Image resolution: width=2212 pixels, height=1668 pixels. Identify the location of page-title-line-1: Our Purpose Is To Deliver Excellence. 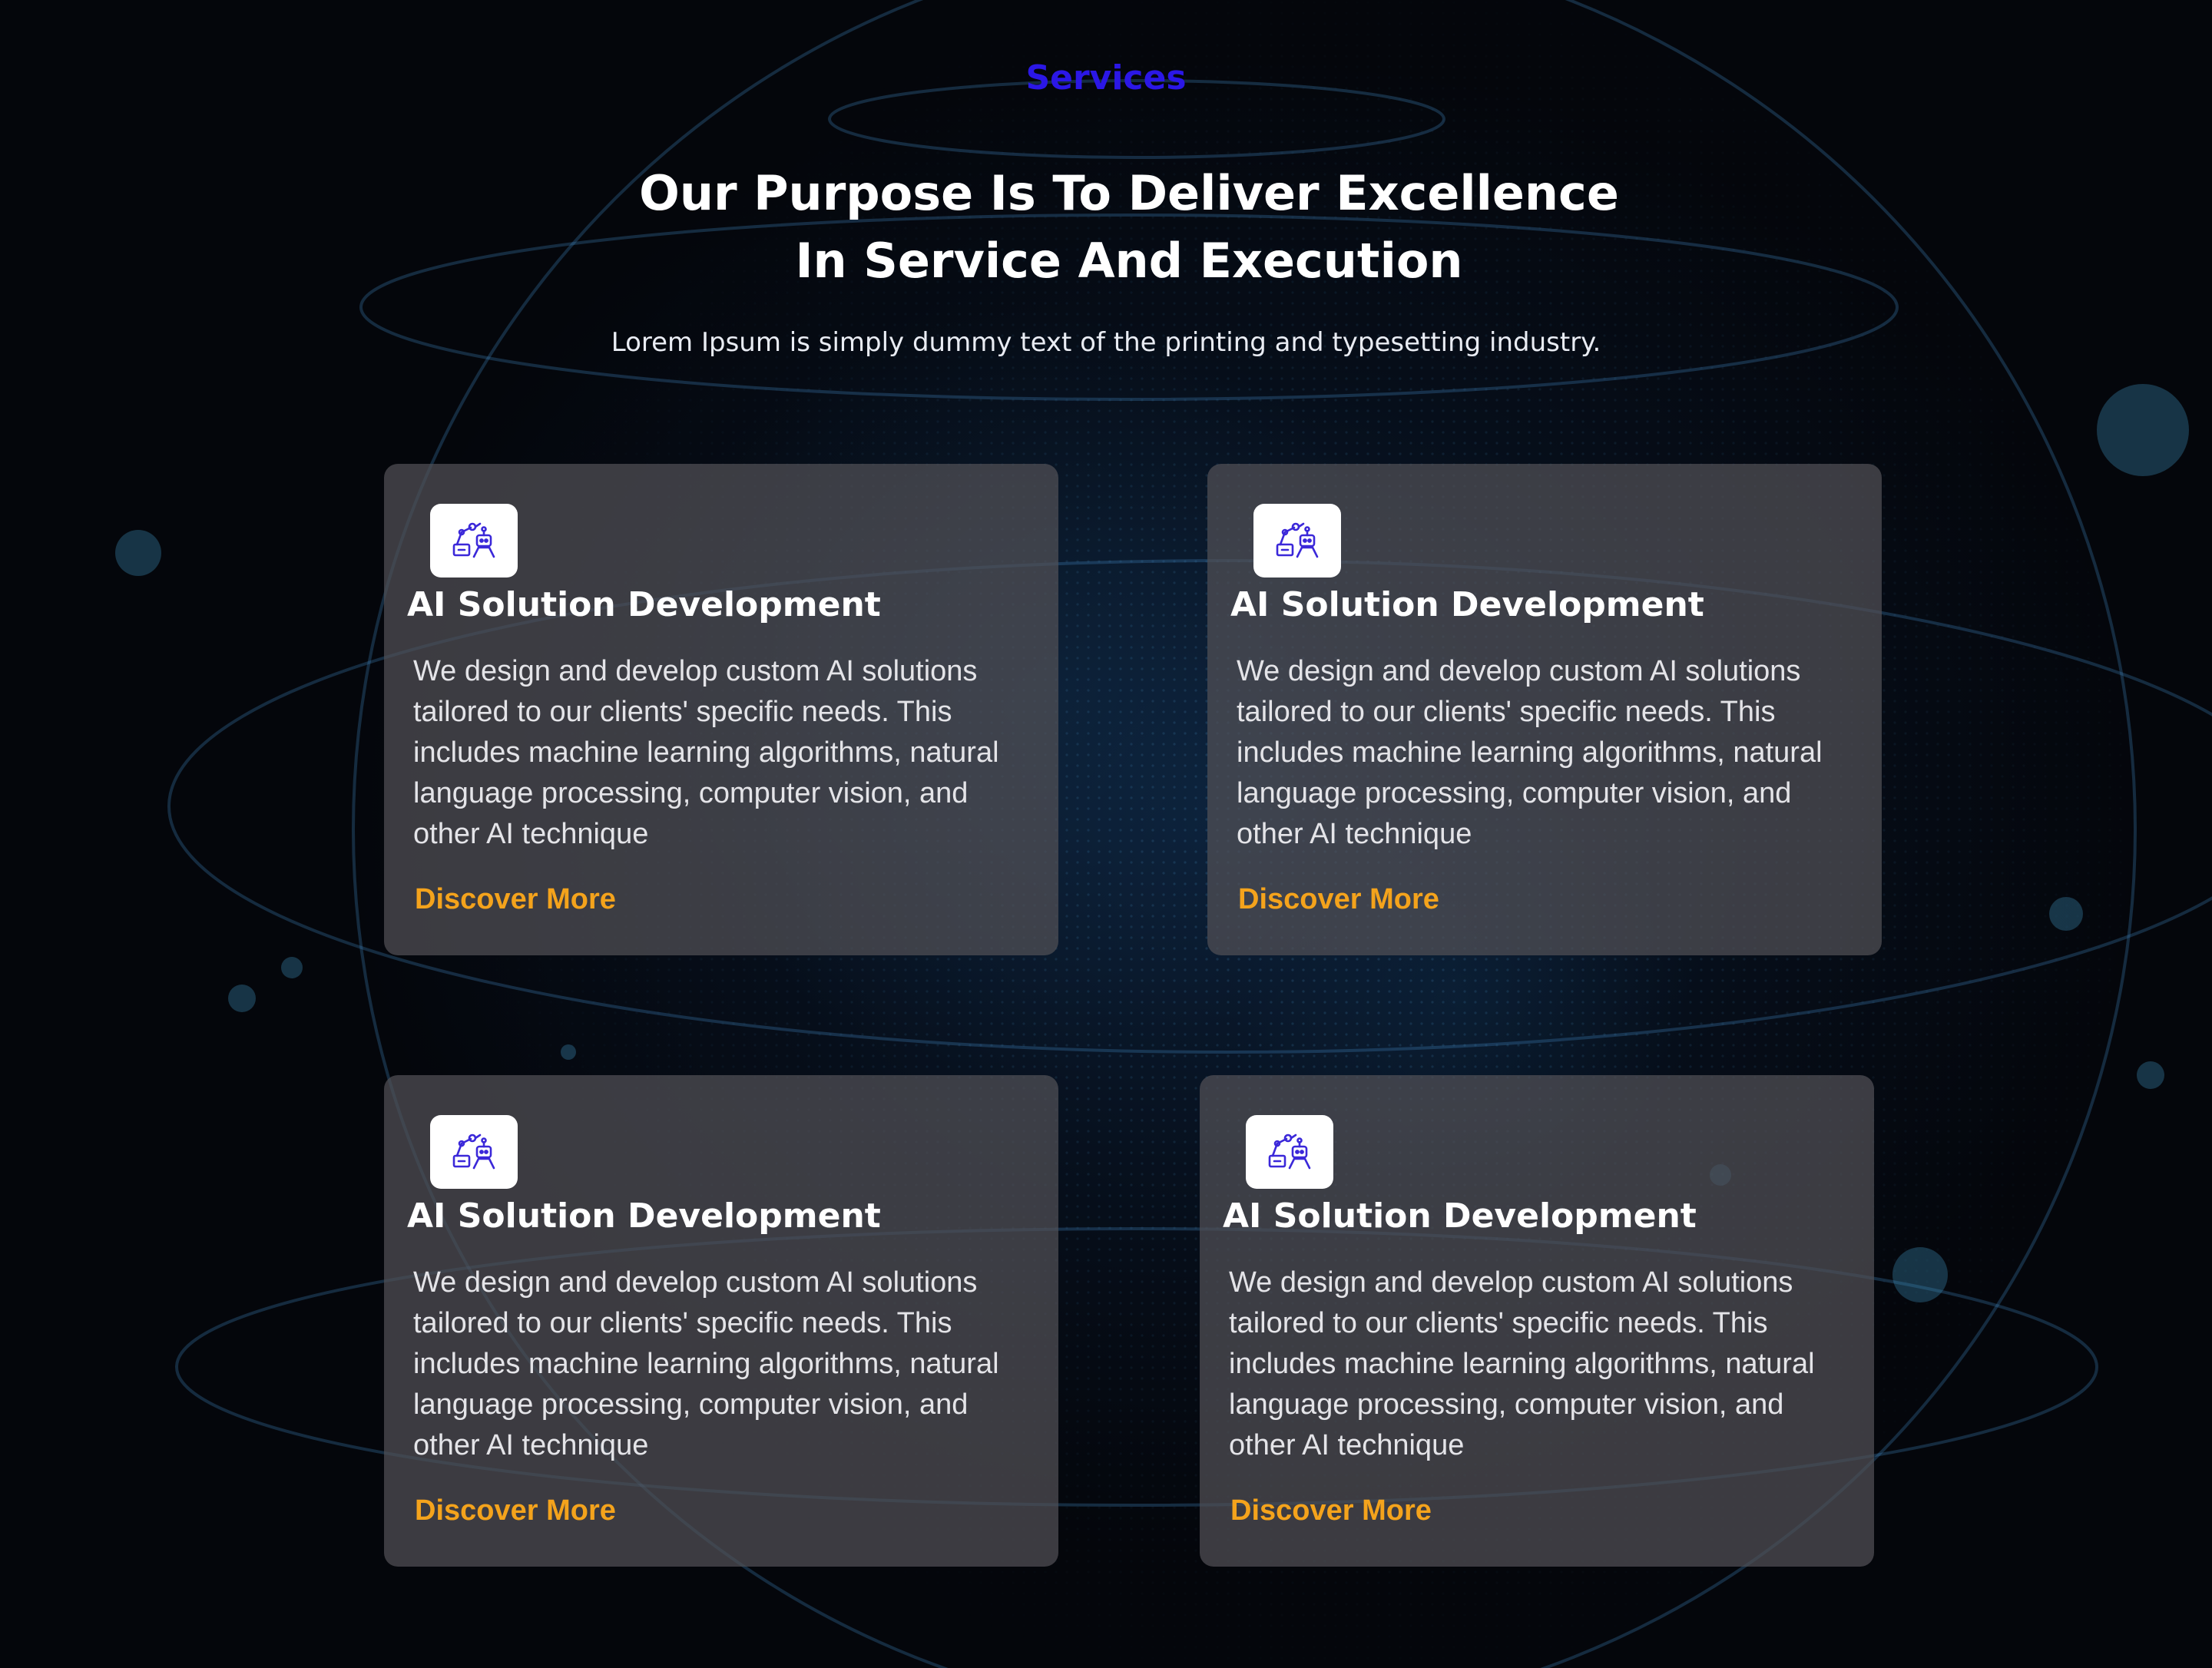
(1129, 193).